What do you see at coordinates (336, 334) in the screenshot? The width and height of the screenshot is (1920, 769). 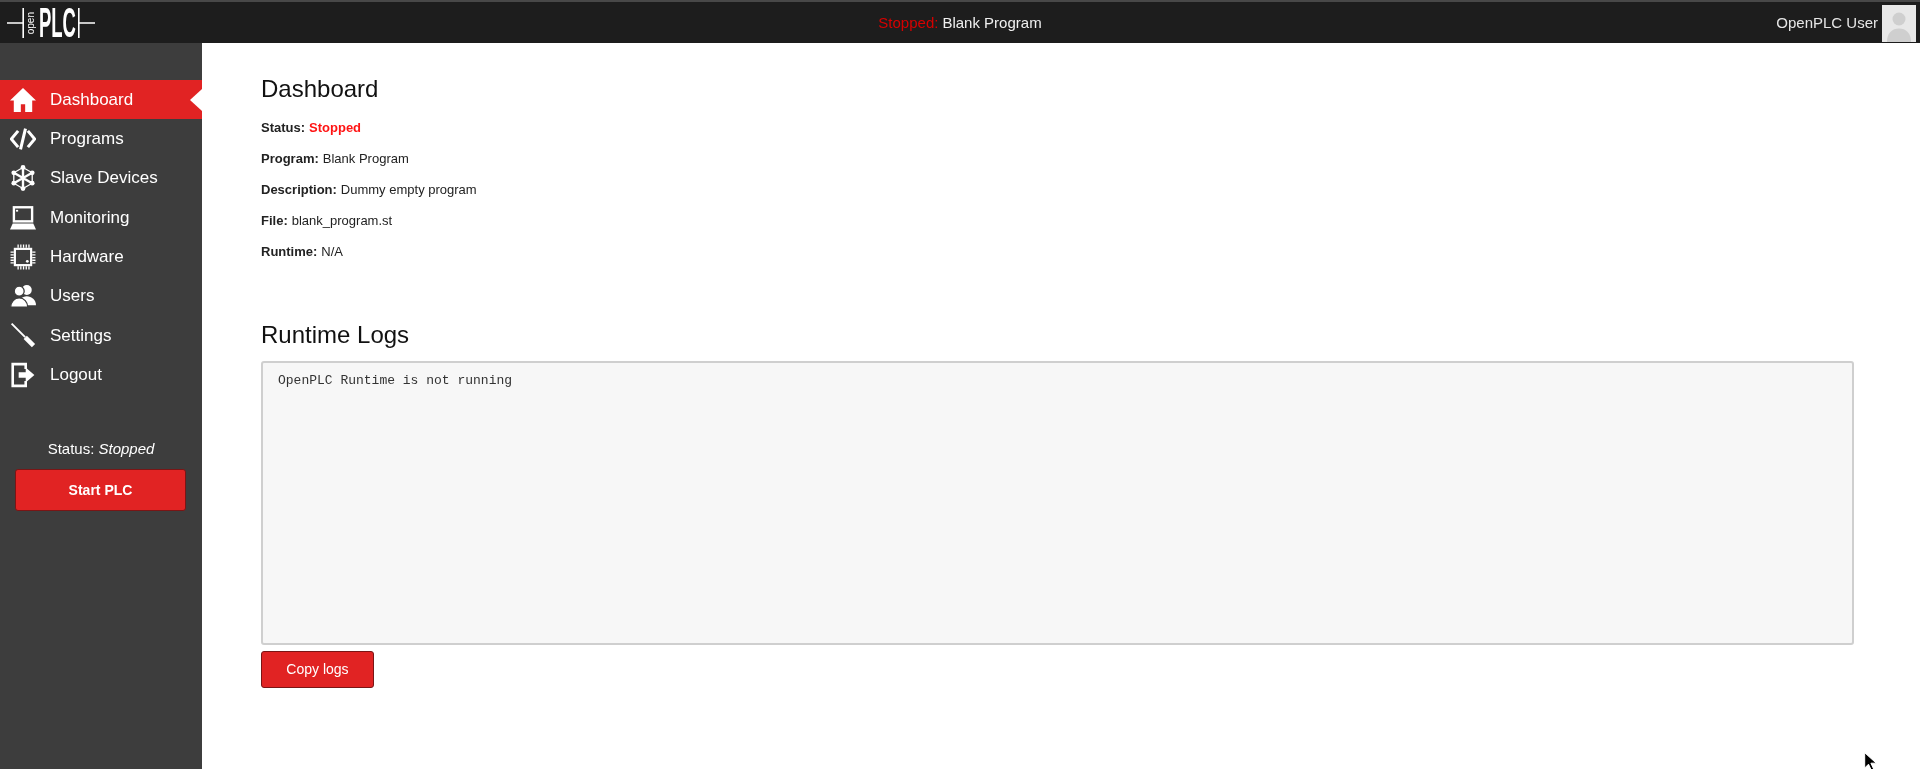 I see `section-title: Runtime Logs` at bounding box center [336, 334].